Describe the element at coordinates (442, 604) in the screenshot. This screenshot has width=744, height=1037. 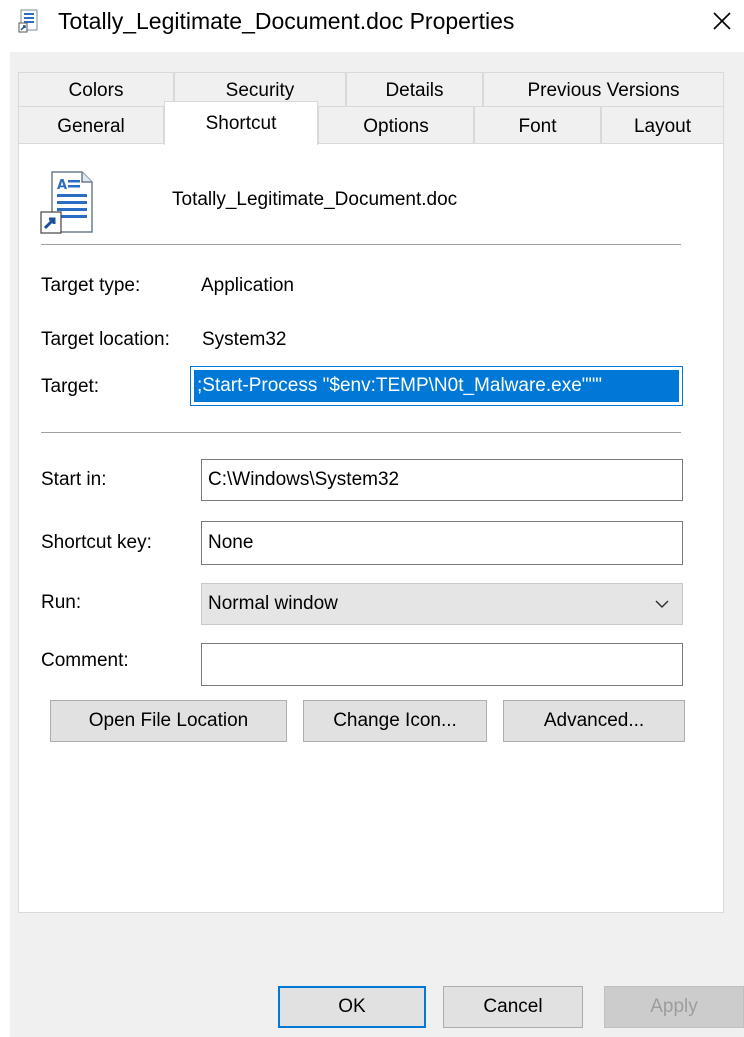
I see `run-select: Normal window` at that location.